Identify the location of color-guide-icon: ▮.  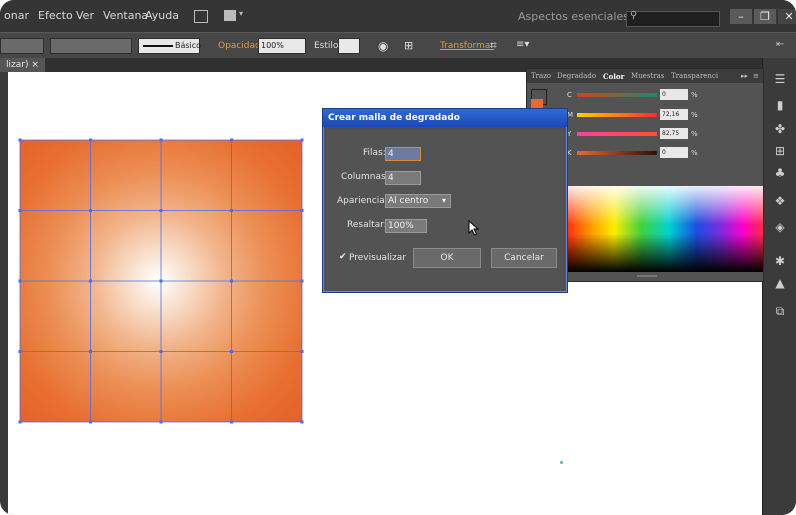
(780, 106).